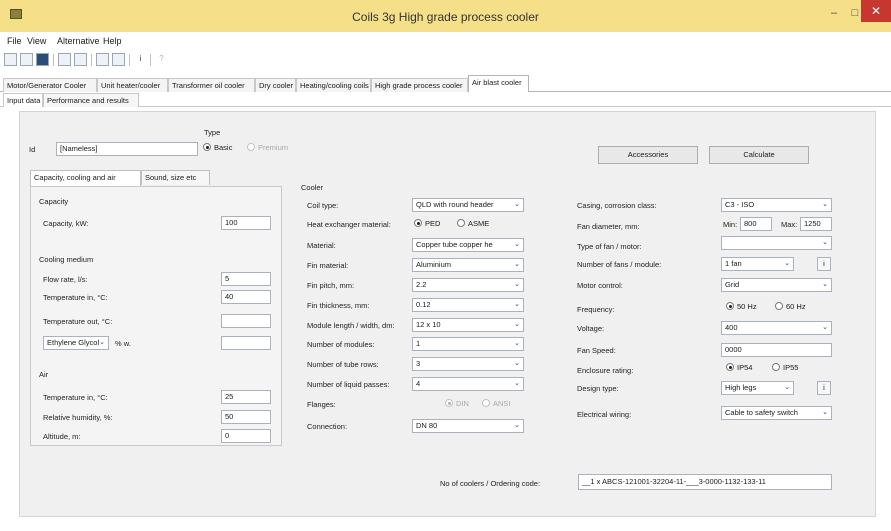 This screenshot has width=891, height=531. Describe the element at coordinates (140, 59) in the screenshot. I see `info-icon: i` at that location.